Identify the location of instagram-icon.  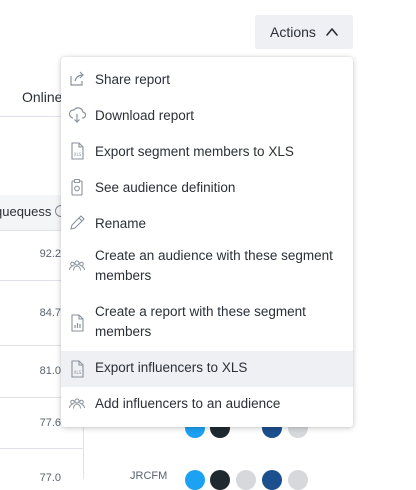
(220, 480).